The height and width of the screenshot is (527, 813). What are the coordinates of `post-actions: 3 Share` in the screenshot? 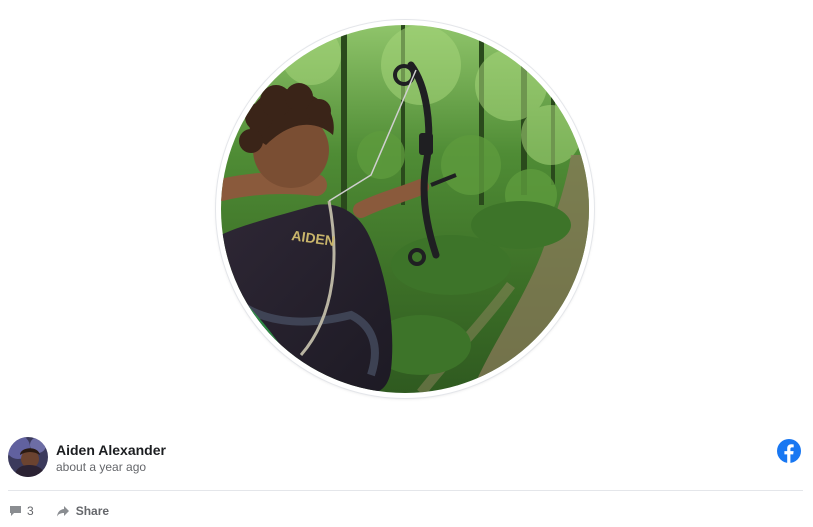 It's located at (59, 511).